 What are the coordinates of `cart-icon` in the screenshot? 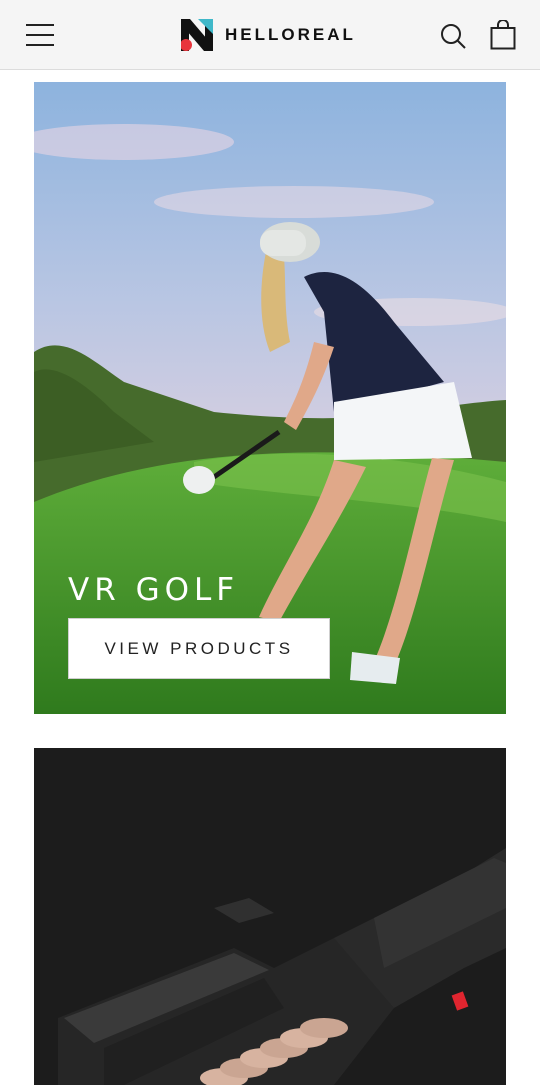 It's located at (503, 35).